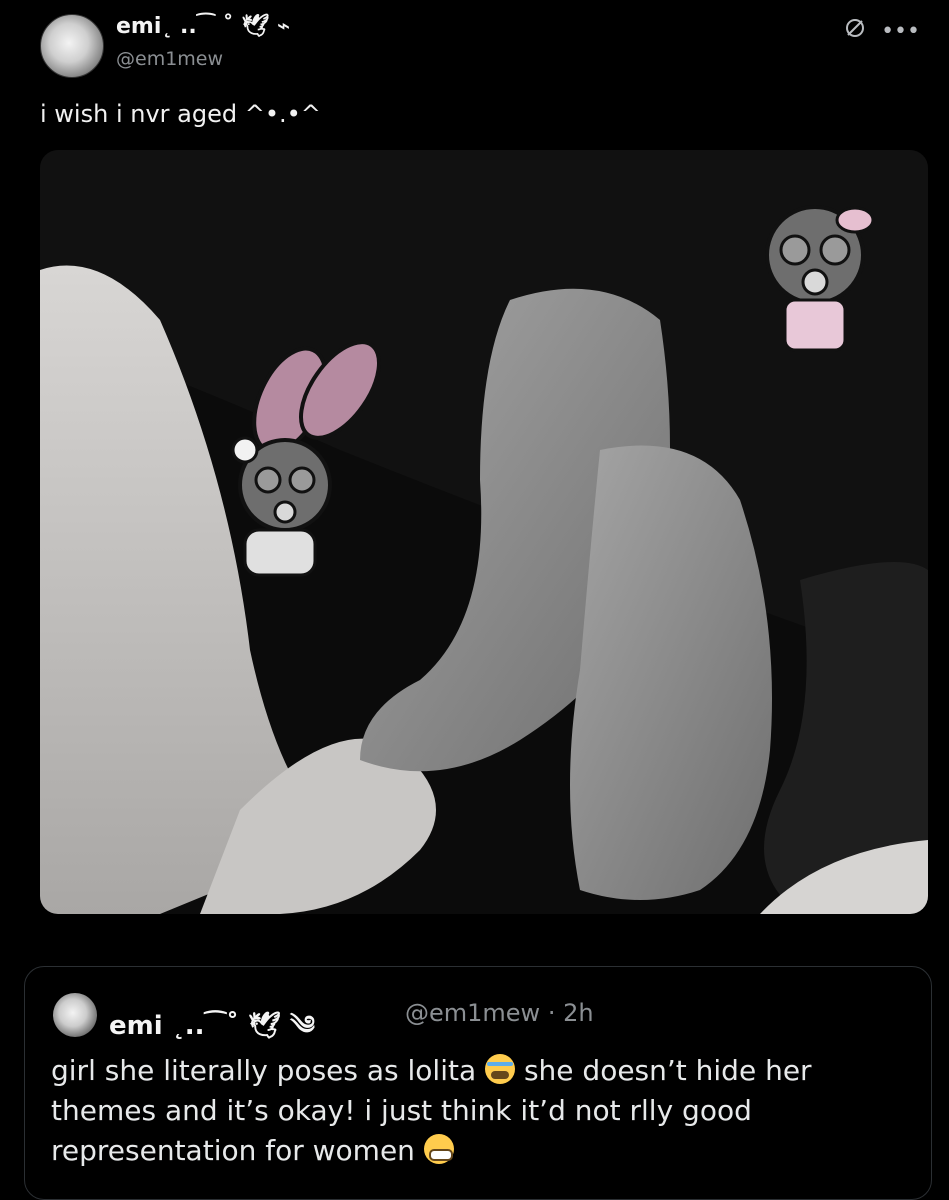  Describe the element at coordinates (900, 31) in the screenshot. I see `more-icon: •••` at that location.